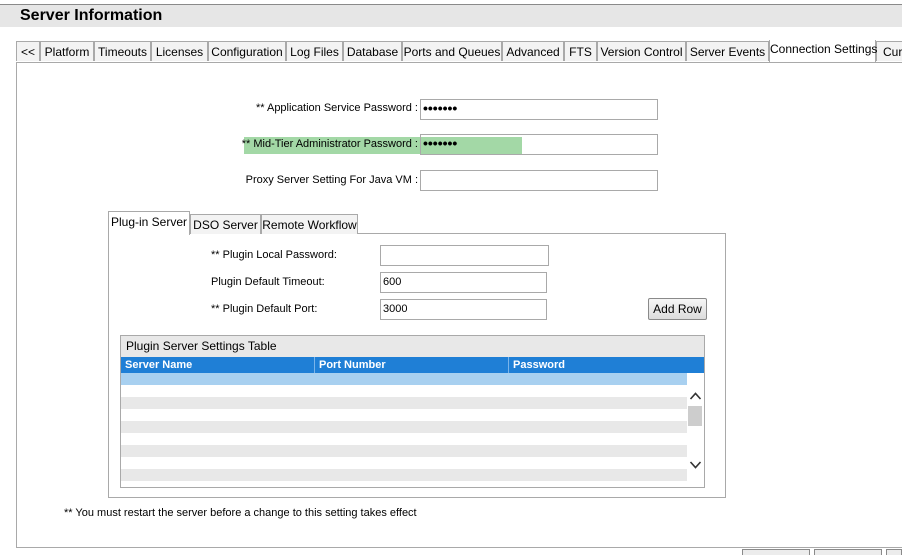 The height and width of the screenshot is (555, 902). I want to click on plugin-local-password-label: ** Plugin Local Password:, so click(274, 255).